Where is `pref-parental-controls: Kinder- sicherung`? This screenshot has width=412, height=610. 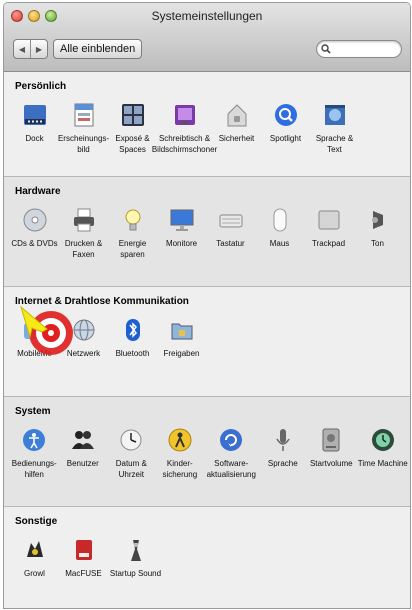
pref-parental-controls: Kinder- sicherung is located at coordinates (180, 450).